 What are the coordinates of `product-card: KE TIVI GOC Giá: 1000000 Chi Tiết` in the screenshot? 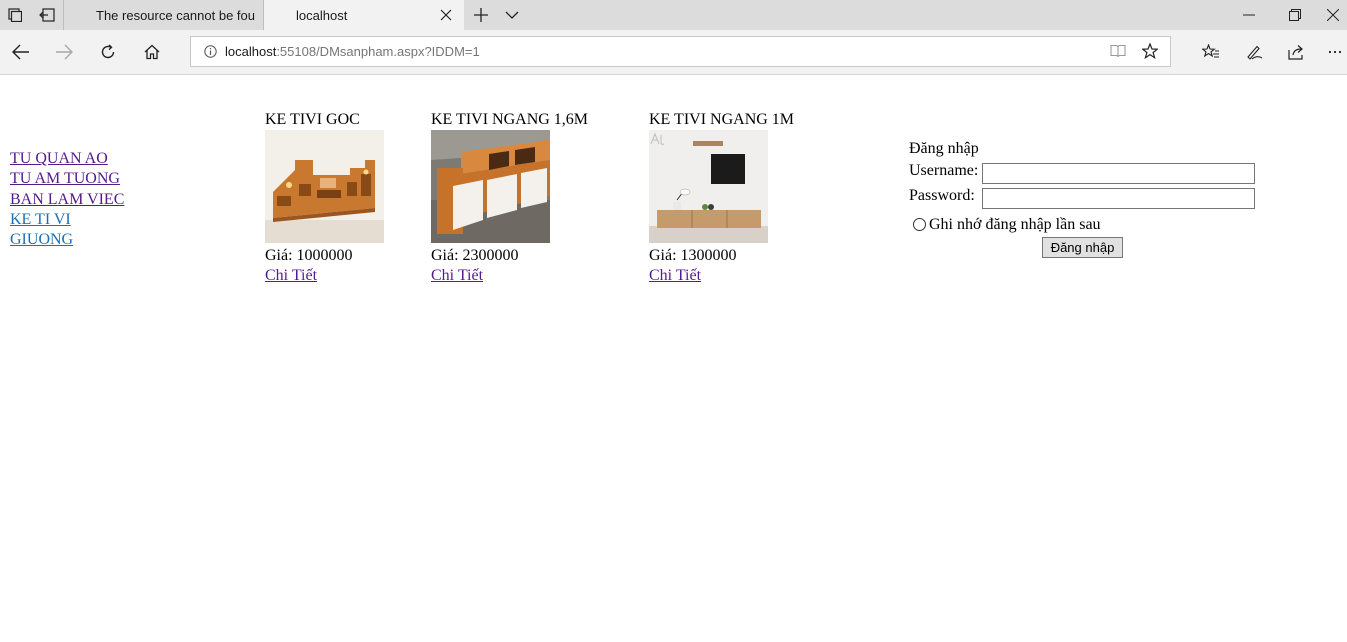 It's located at (324, 198).